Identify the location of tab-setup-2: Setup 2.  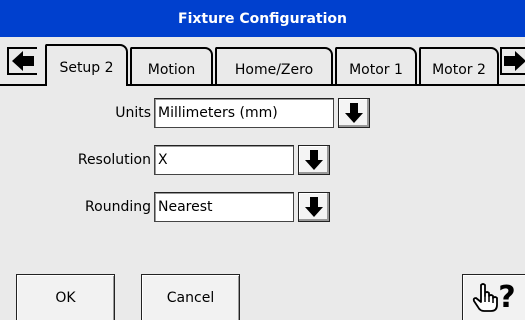
(86, 66).